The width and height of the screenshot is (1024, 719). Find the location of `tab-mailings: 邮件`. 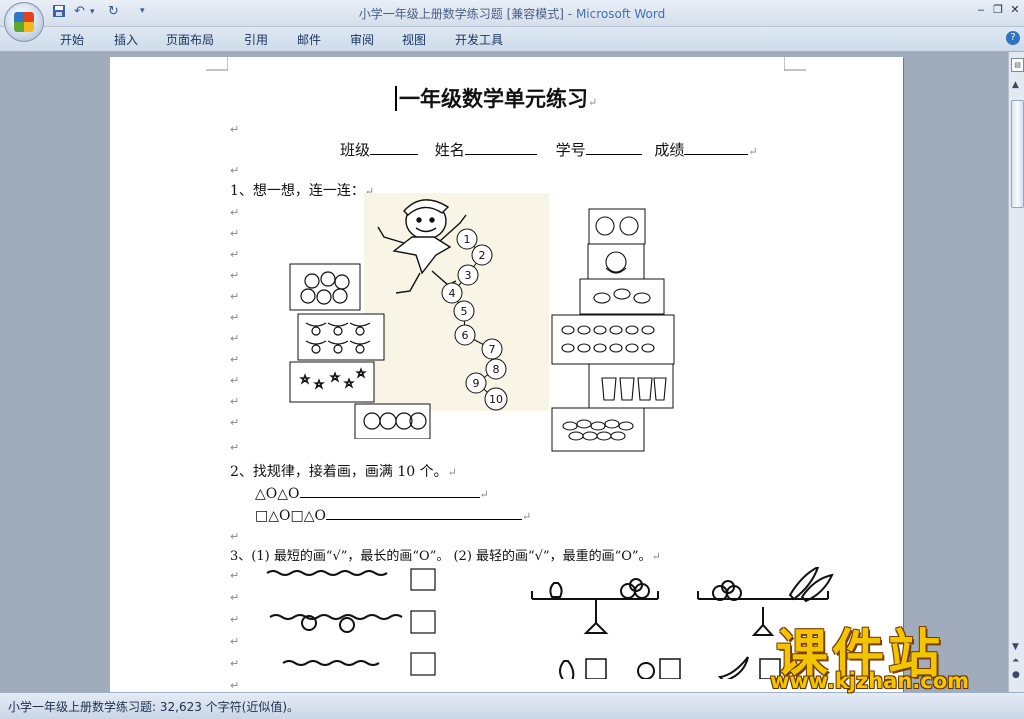

tab-mailings: 邮件 is located at coordinates (309, 39).